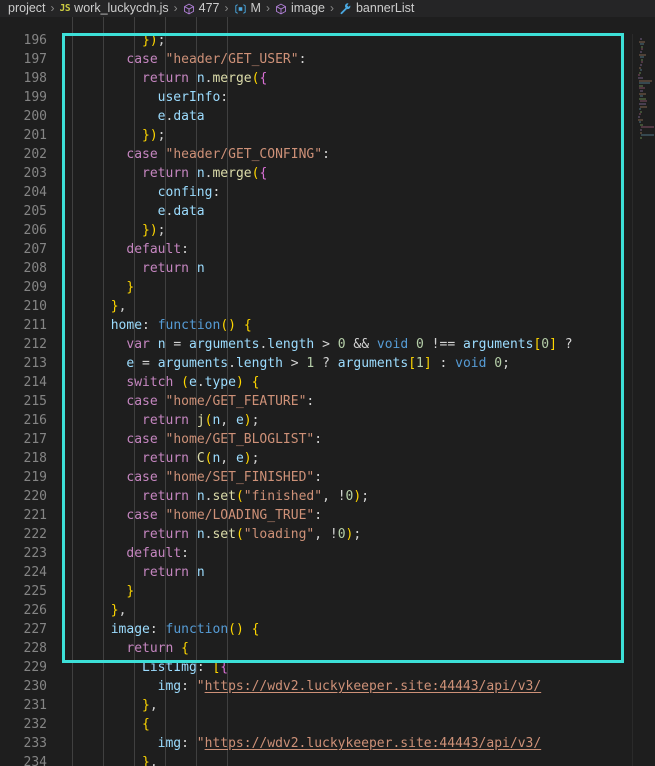  Describe the element at coordinates (200, 458) in the screenshot. I see `code-line: return C(n, e);` at that location.